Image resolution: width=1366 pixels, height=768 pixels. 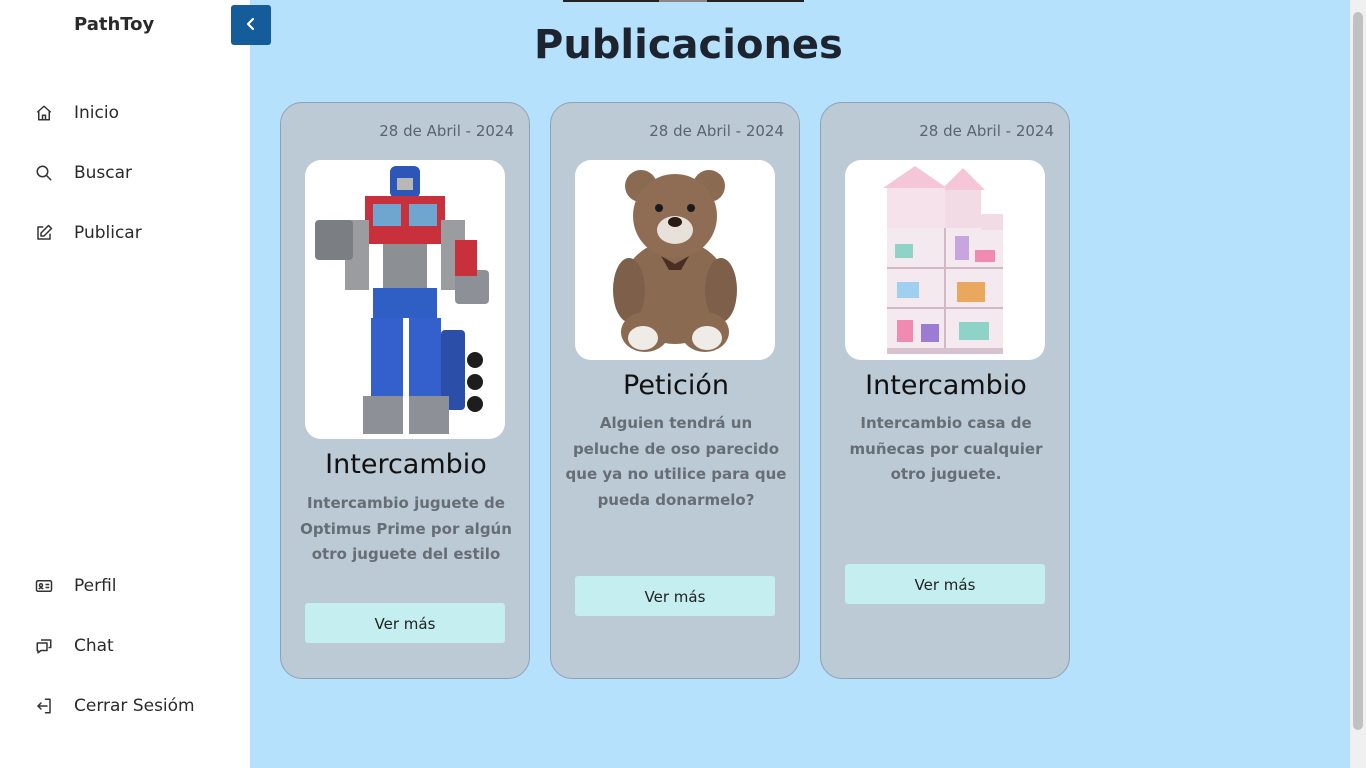 I want to click on logout-icon, so click(x=44, y=706).